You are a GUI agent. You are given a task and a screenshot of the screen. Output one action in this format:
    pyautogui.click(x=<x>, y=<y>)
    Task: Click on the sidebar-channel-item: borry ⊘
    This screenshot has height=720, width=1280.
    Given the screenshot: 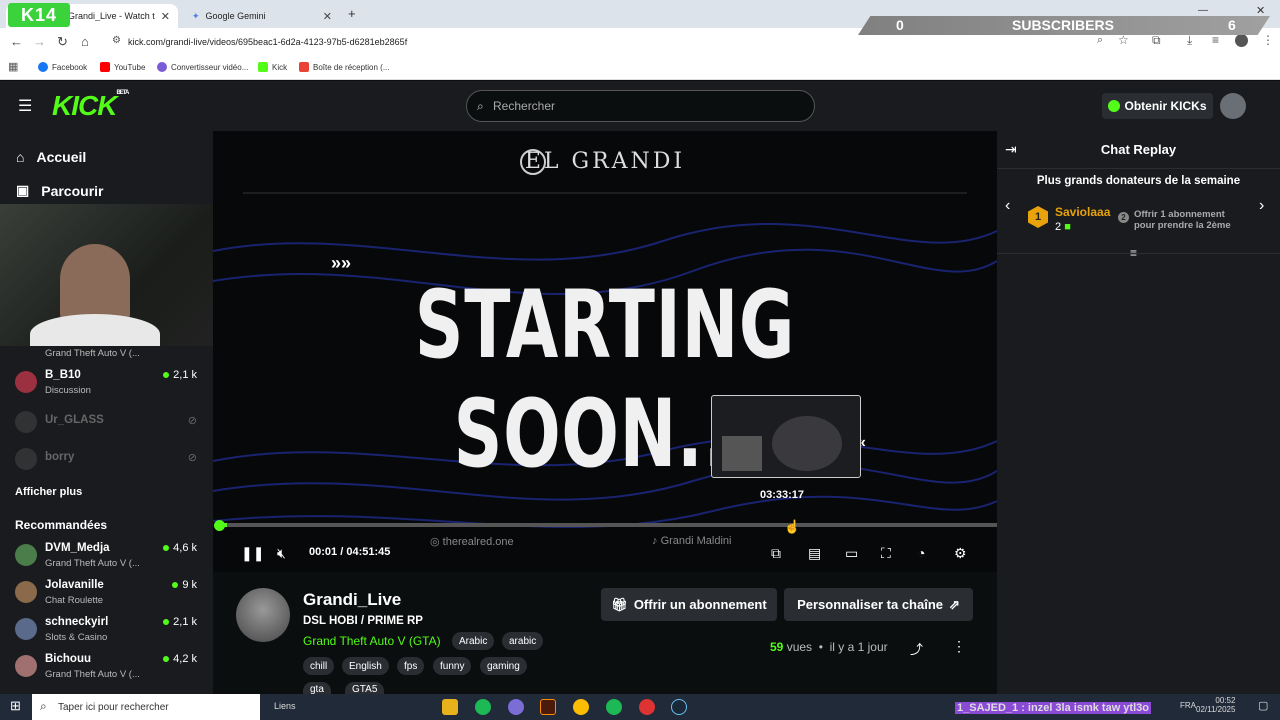 What is the action you would take?
    pyautogui.click(x=110, y=460)
    